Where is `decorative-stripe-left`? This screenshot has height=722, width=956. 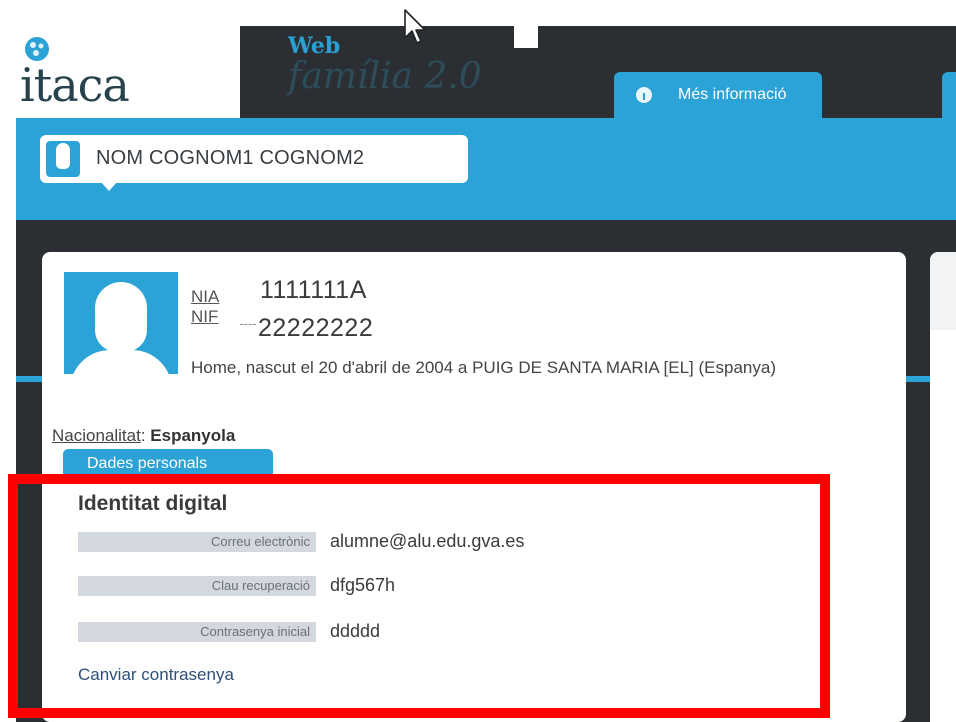
decorative-stripe-left is located at coordinates (29, 379).